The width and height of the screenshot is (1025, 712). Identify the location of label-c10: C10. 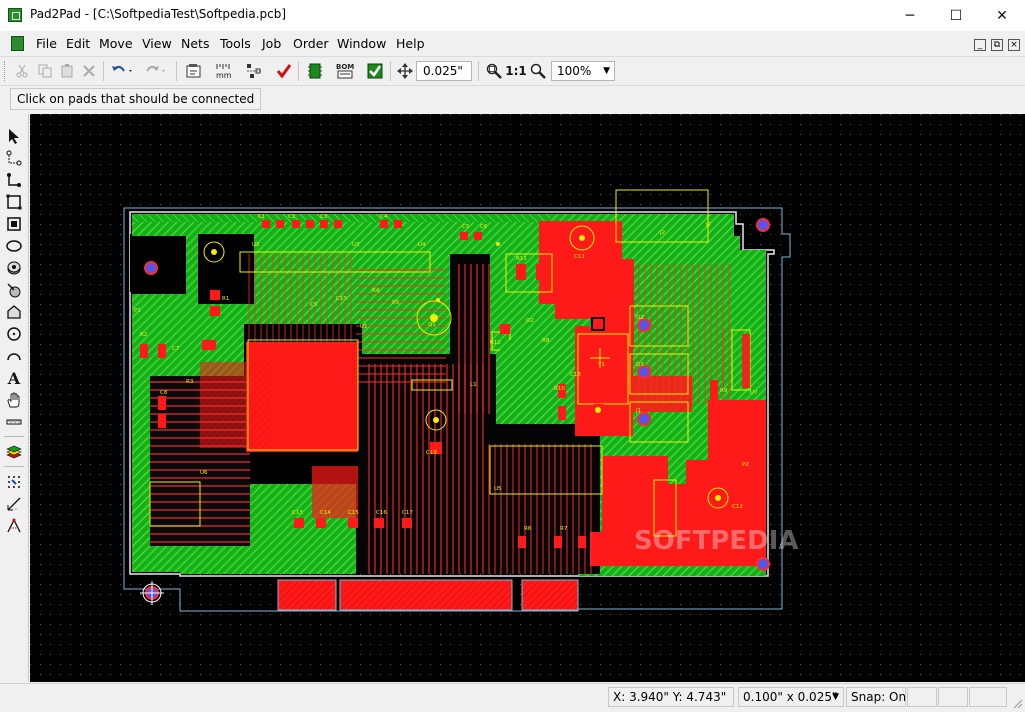
(341, 299).